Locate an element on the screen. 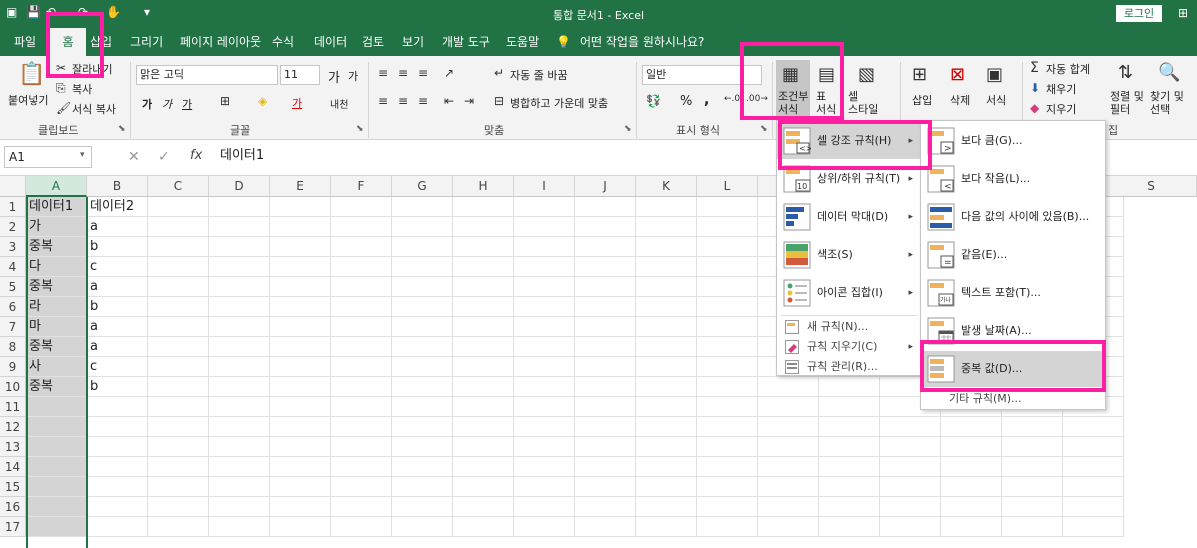 The image size is (1197, 548). format-painter-icon: 🖌 is located at coordinates (63, 108).